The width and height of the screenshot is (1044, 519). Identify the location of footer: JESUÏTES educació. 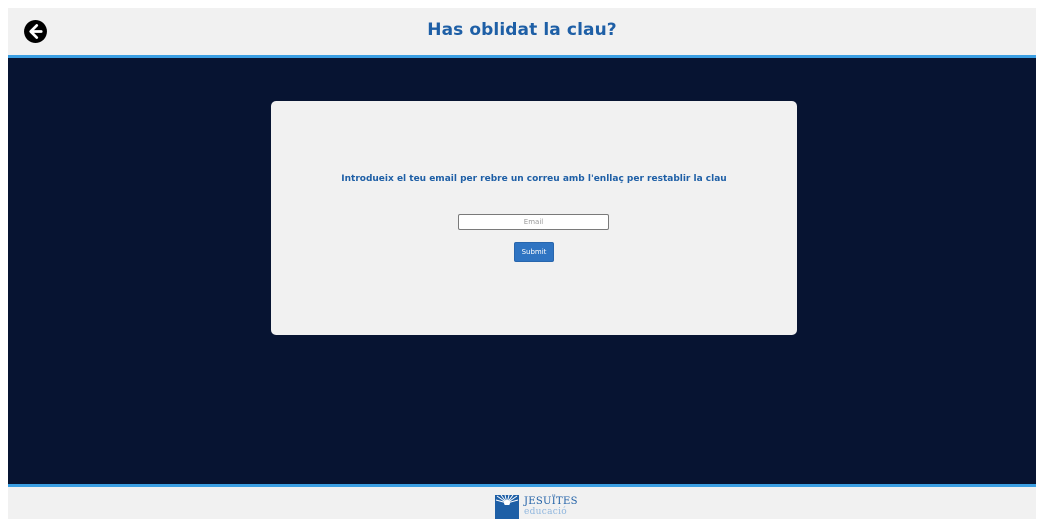
(522, 501).